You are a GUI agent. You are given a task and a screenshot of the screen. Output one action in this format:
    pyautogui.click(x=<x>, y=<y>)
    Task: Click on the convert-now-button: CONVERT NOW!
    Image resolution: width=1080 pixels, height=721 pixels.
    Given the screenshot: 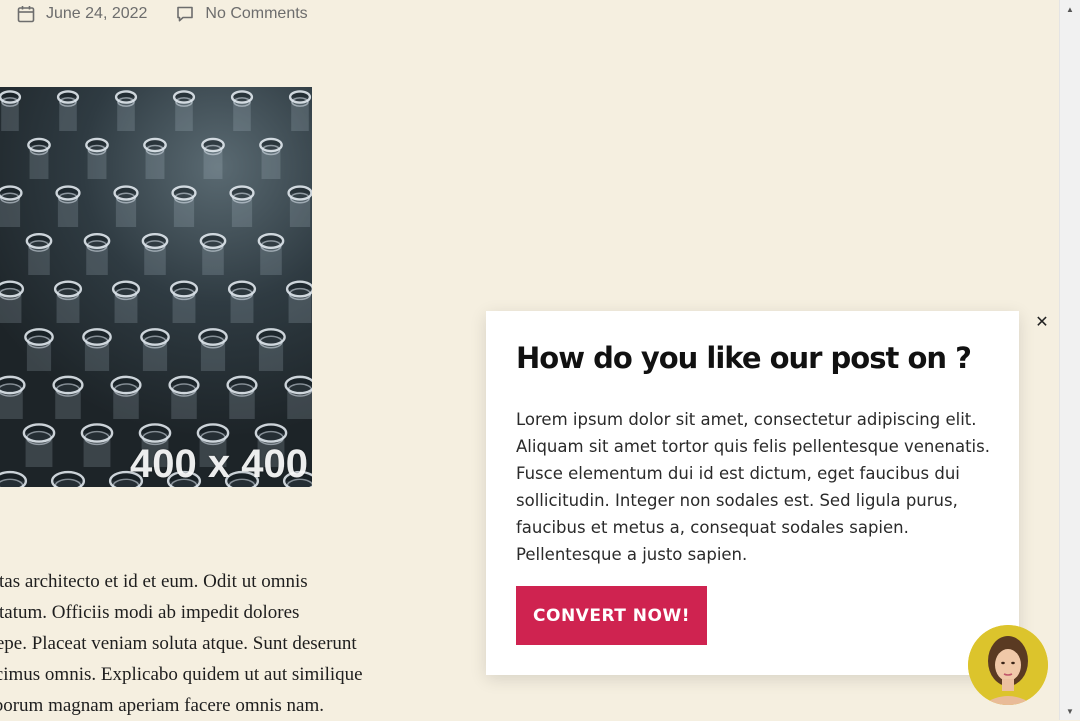 What is the action you would take?
    pyautogui.click(x=611, y=615)
    